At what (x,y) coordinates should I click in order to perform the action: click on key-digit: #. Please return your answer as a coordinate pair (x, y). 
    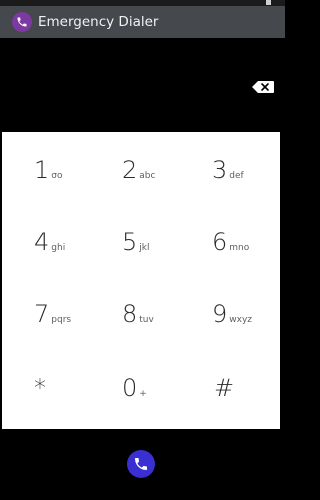
    Looking at the image, I should click on (224, 388).